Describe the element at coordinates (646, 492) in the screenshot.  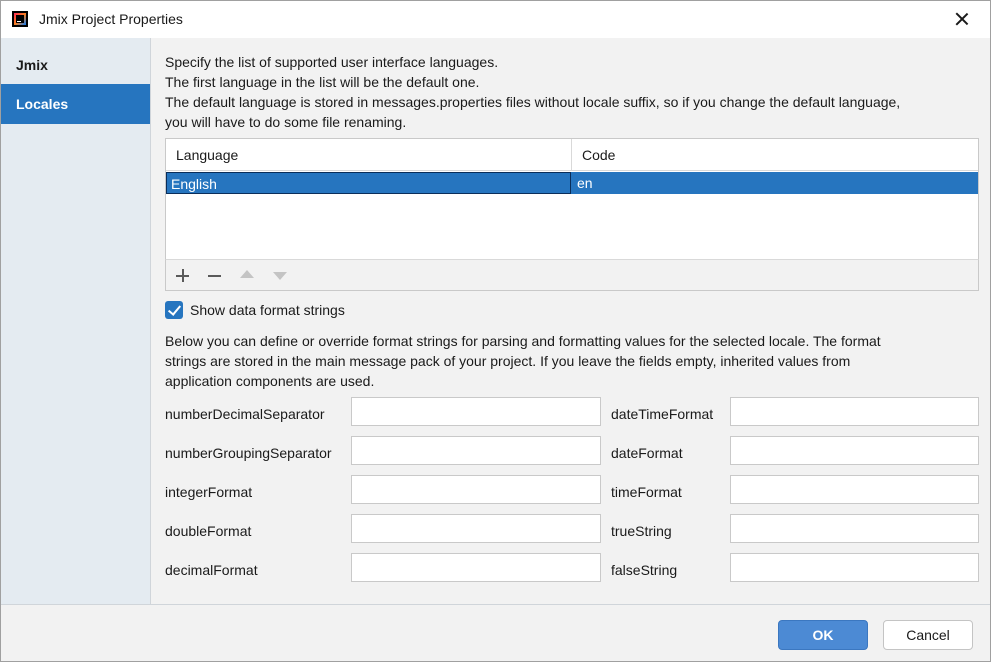
I see `label-time-format: timeFormat` at that location.